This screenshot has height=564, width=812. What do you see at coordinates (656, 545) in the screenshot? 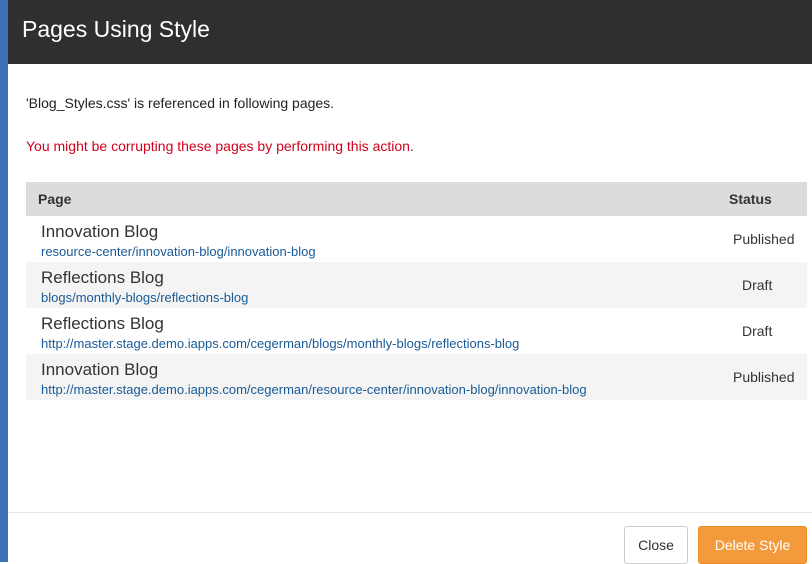
I see `close-button: Close` at bounding box center [656, 545].